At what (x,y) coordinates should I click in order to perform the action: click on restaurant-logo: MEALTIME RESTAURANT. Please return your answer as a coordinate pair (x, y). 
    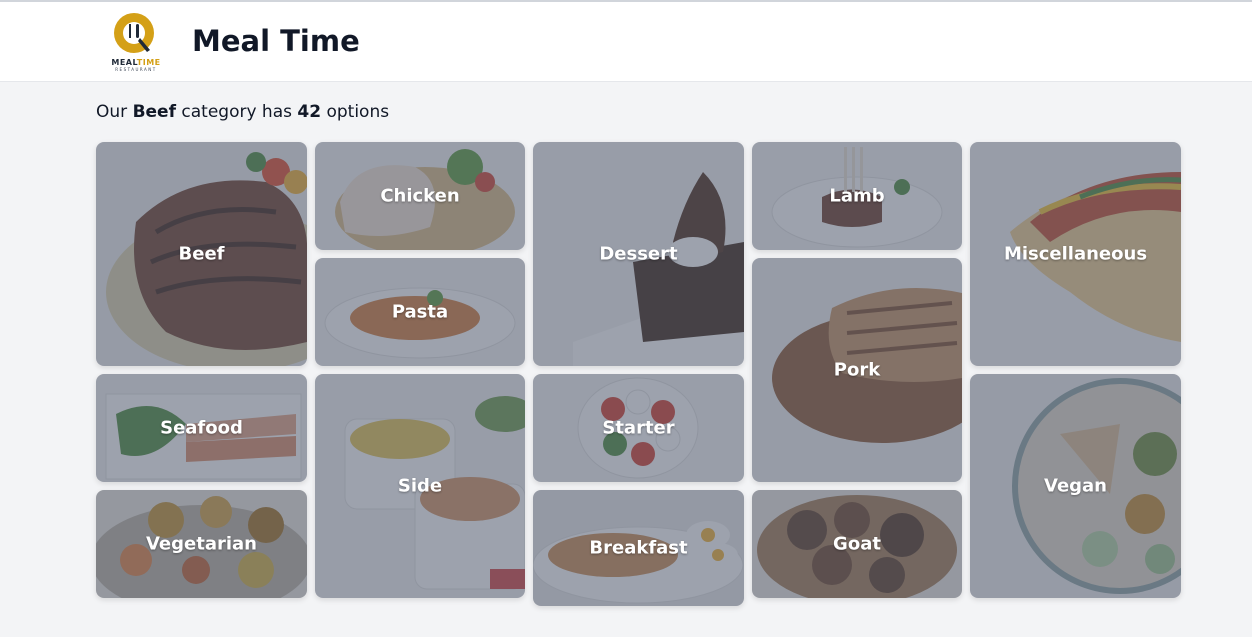
    Looking at the image, I should click on (136, 42).